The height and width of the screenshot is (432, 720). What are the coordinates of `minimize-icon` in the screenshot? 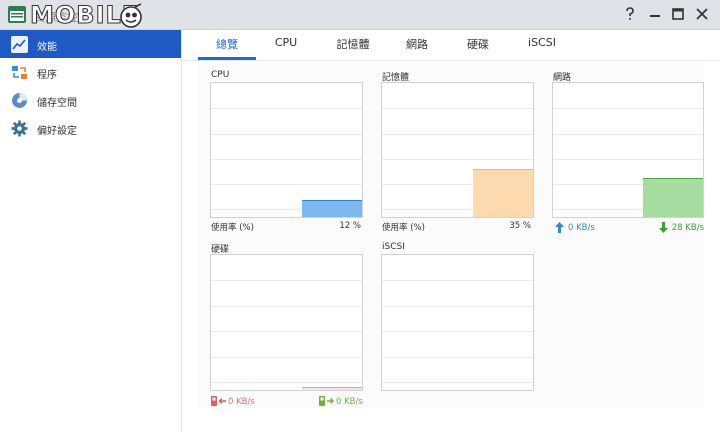 It's located at (655, 14).